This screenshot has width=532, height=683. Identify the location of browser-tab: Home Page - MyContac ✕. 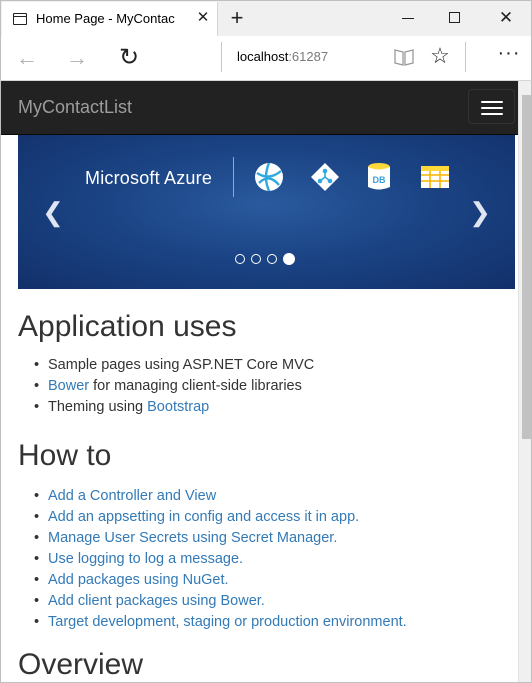
(110, 19).